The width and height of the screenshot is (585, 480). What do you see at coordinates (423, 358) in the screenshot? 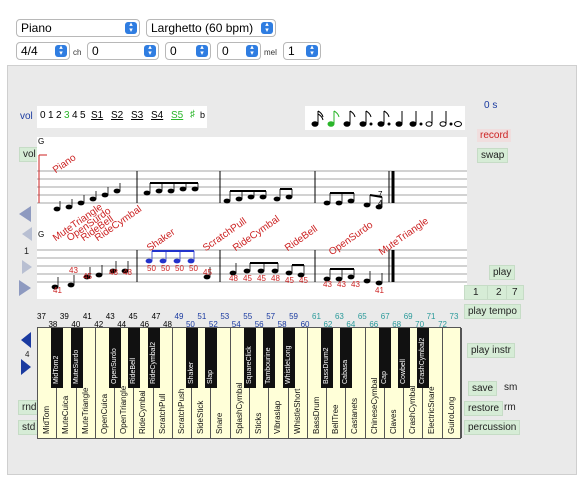
I see `black-key: CrashCymbal2` at bounding box center [423, 358].